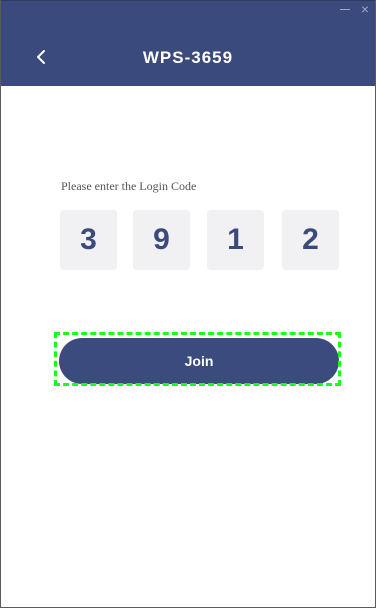  Describe the element at coordinates (88, 240) in the screenshot. I see `code-digit-1: 3` at that location.